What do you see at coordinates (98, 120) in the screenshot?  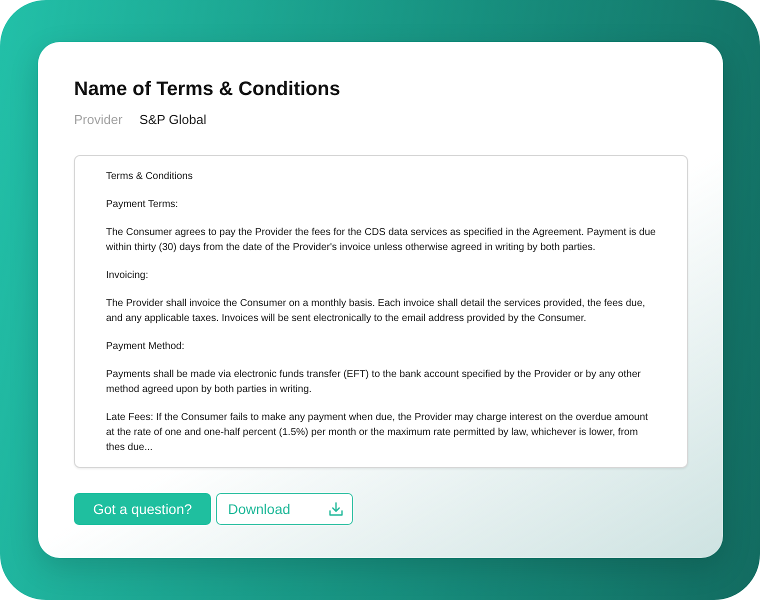 I see `provider-label: Provider` at bounding box center [98, 120].